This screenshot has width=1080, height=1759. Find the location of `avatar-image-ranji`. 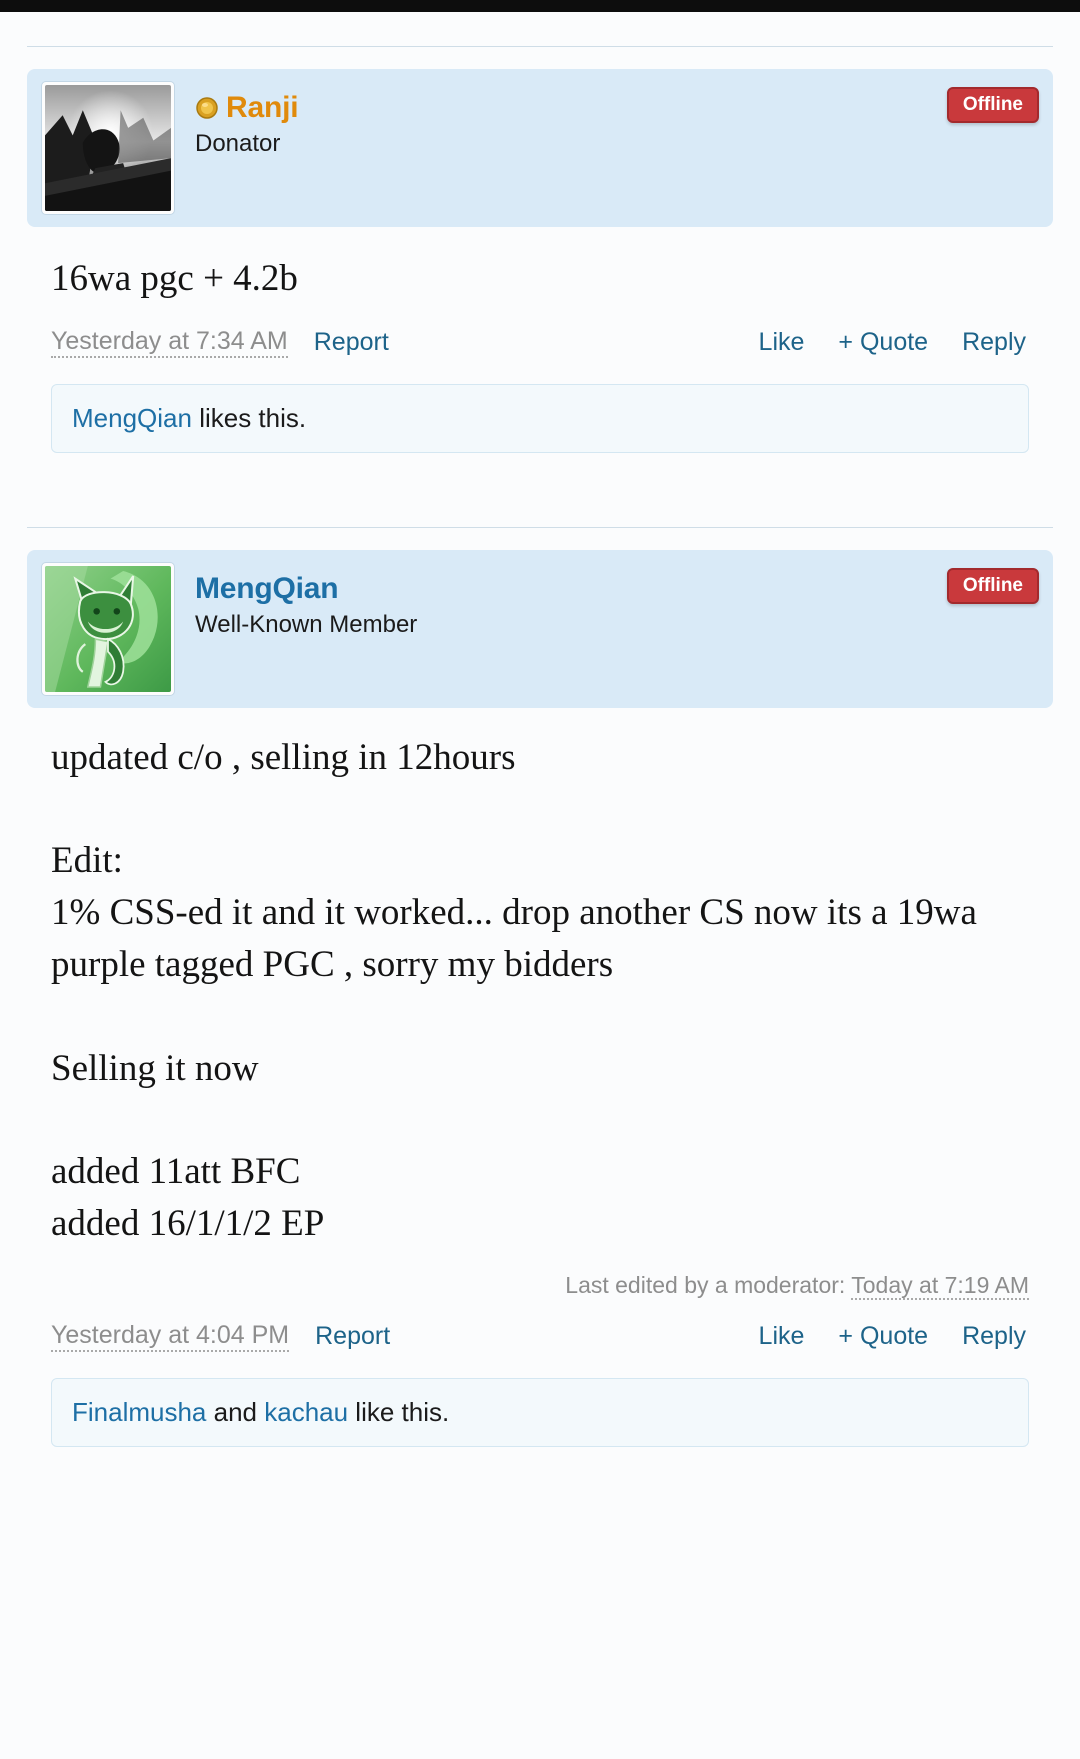

avatar-image-ranji is located at coordinates (108, 148).